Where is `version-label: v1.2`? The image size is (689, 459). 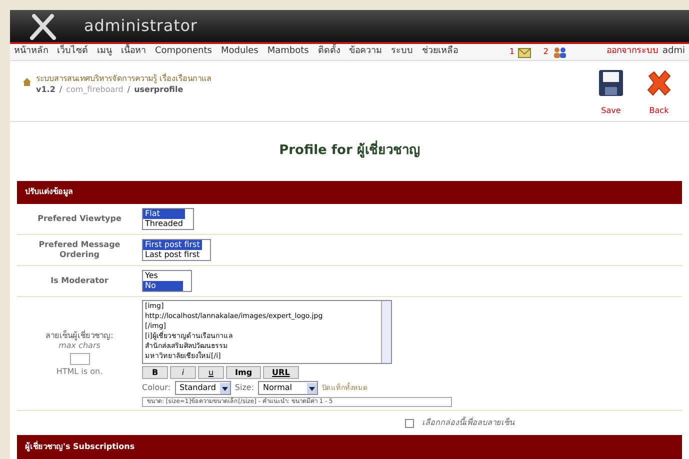
version-label: v1.2 is located at coordinates (46, 89).